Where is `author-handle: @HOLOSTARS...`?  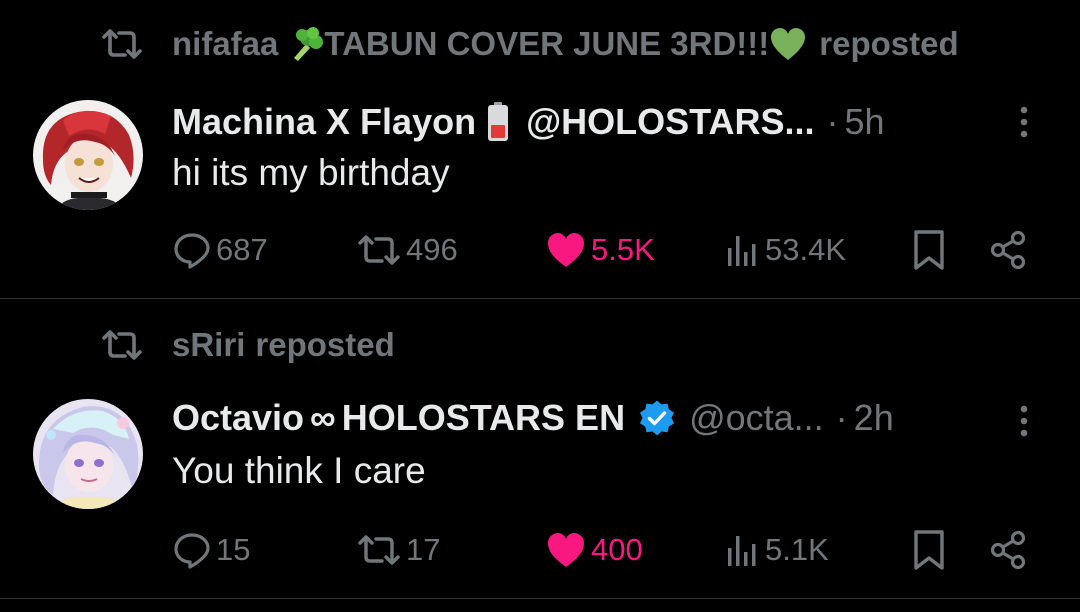
author-handle: @HOLOSTARS... is located at coordinates (670, 122).